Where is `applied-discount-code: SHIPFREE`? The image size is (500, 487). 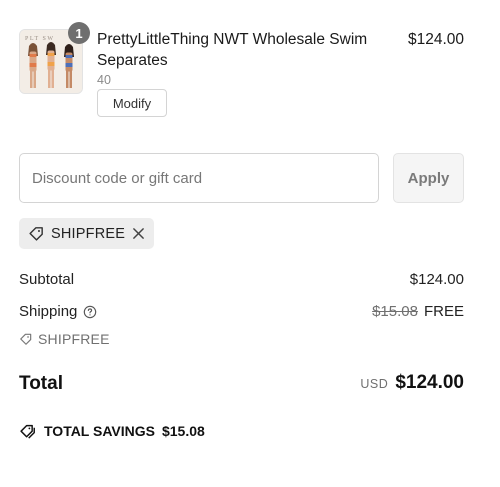
applied-discount-code: SHIPFREE is located at coordinates (88, 233).